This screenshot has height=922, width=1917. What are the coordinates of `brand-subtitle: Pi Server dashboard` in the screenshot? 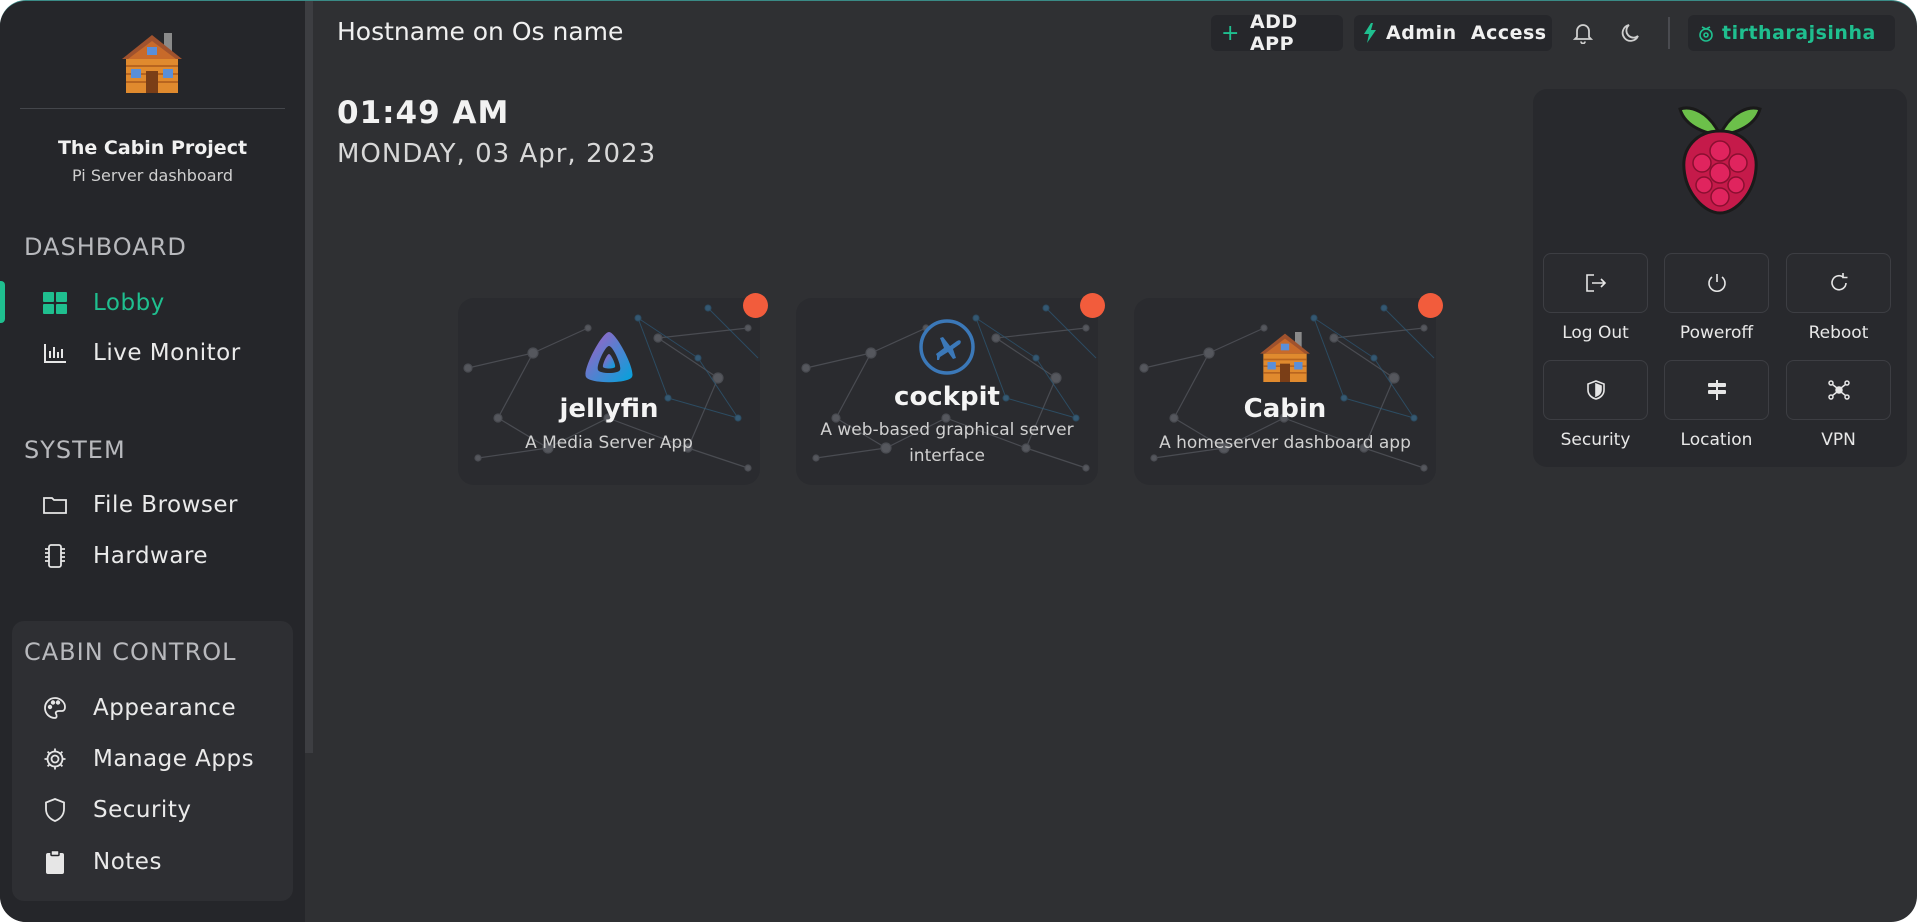 It's located at (152, 175).